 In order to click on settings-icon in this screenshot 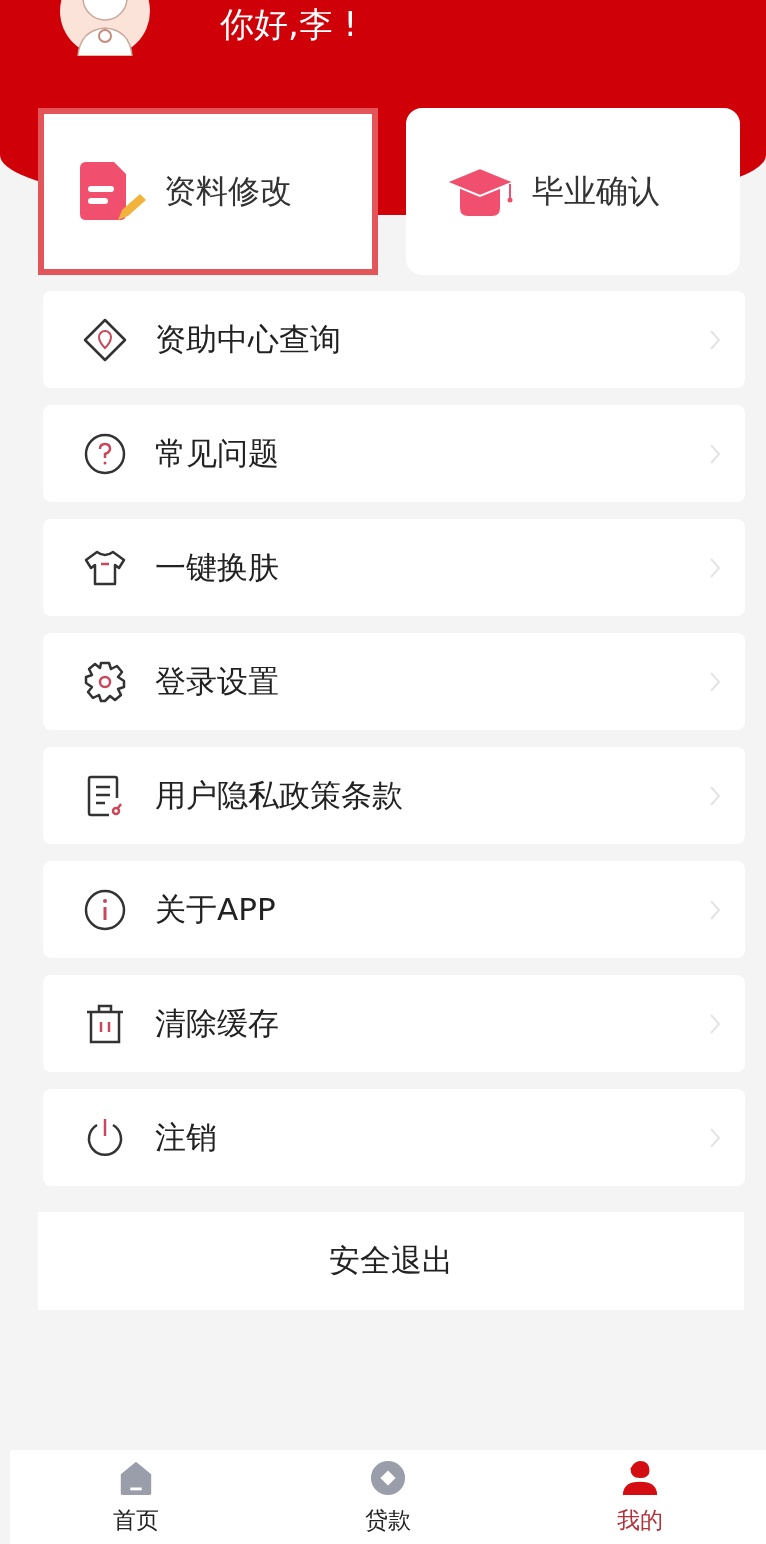, I will do `click(105, 681)`.